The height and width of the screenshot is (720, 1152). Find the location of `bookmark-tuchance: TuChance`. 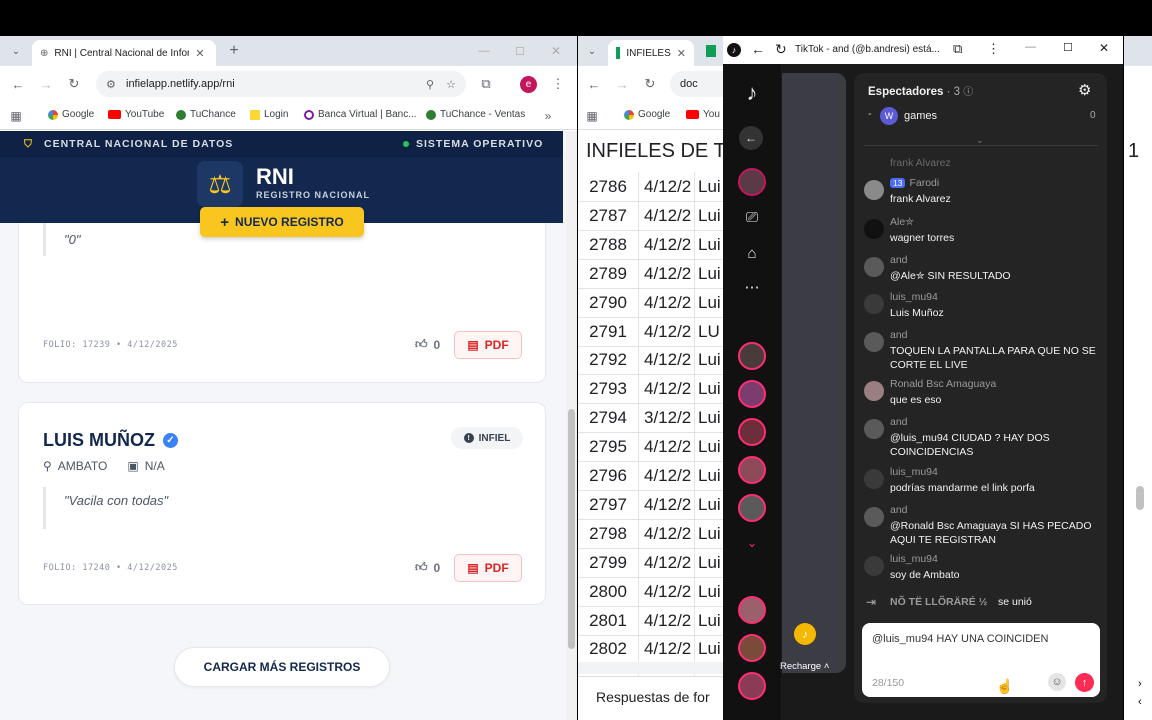

bookmark-tuchance: TuChance is located at coordinates (206, 114).